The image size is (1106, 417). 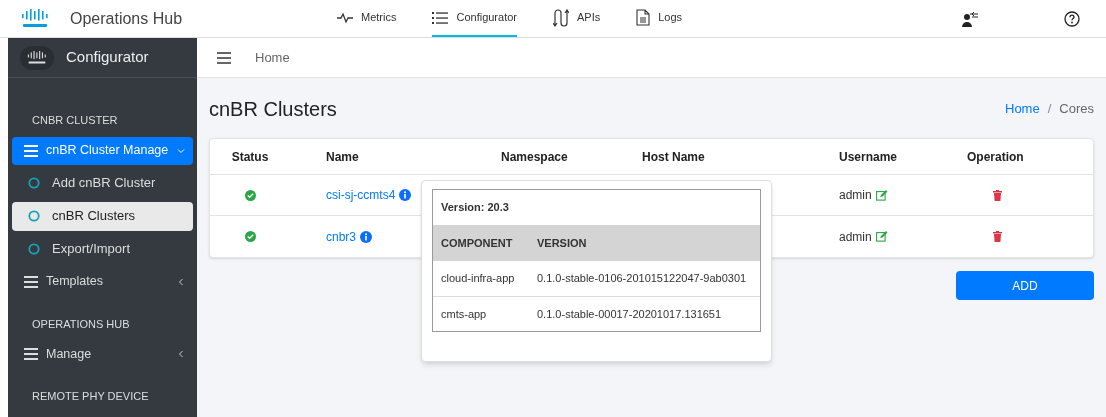 What do you see at coordinates (81, 324) in the screenshot?
I see `section-heading: OPERATIONS HUB` at bounding box center [81, 324].